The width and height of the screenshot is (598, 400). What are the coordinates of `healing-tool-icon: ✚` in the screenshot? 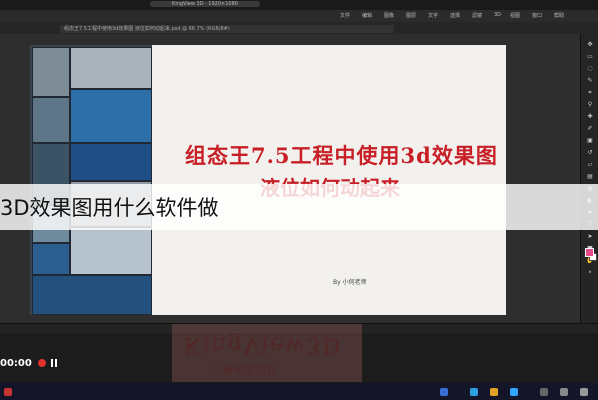 It's located at (590, 117).